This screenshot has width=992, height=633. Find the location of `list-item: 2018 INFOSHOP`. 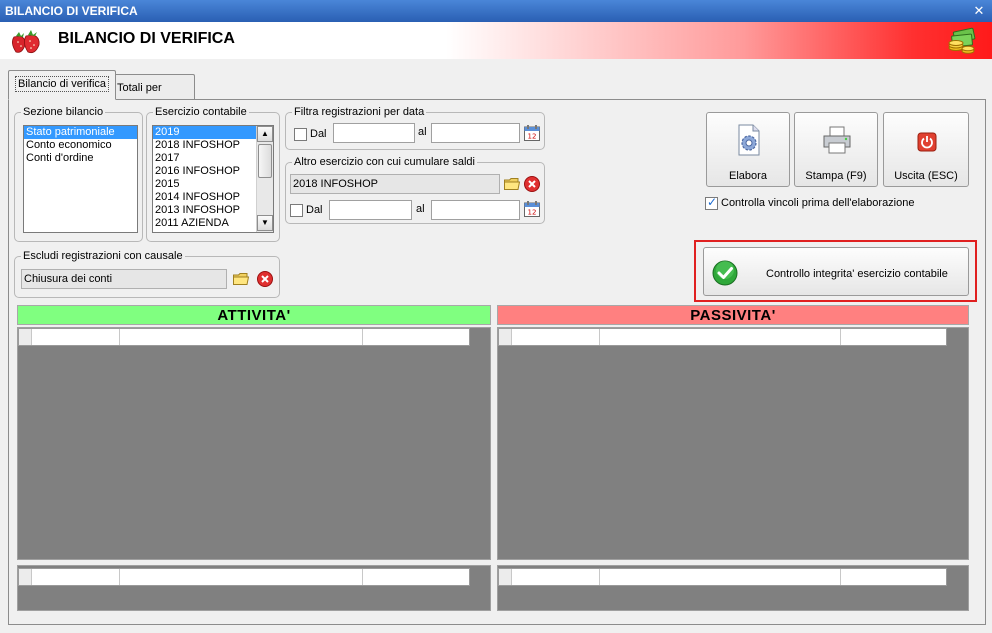

list-item: 2018 INFOSHOP is located at coordinates (213, 145).